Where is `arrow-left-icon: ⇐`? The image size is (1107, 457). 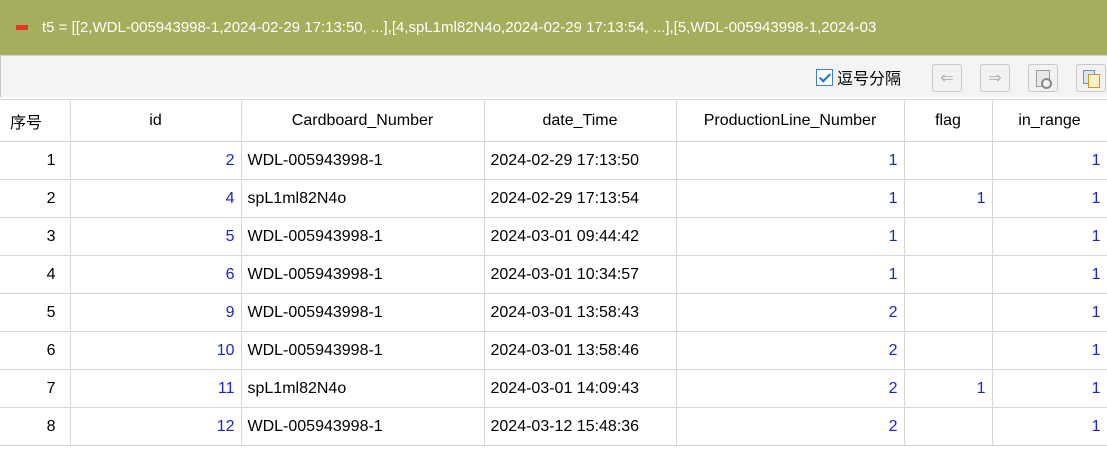
arrow-left-icon: ⇐ is located at coordinates (947, 78).